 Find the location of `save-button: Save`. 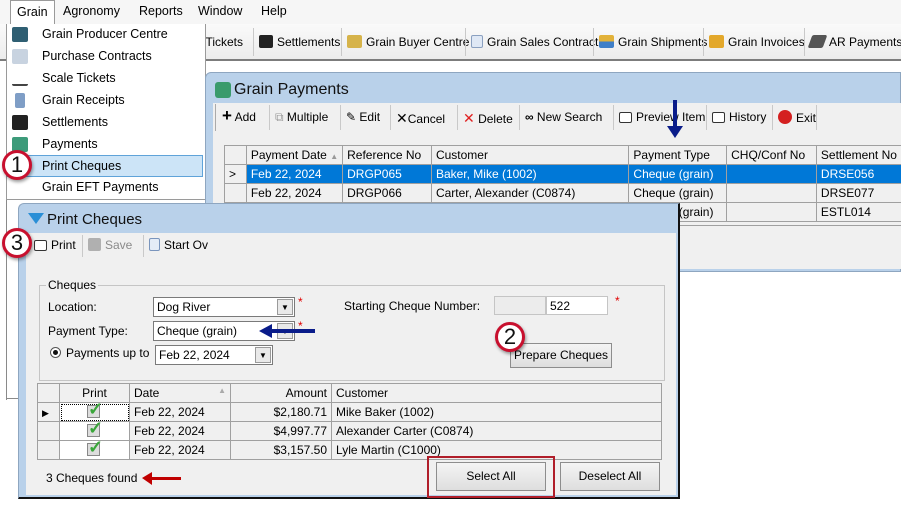

save-button: Save is located at coordinates (110, 245).